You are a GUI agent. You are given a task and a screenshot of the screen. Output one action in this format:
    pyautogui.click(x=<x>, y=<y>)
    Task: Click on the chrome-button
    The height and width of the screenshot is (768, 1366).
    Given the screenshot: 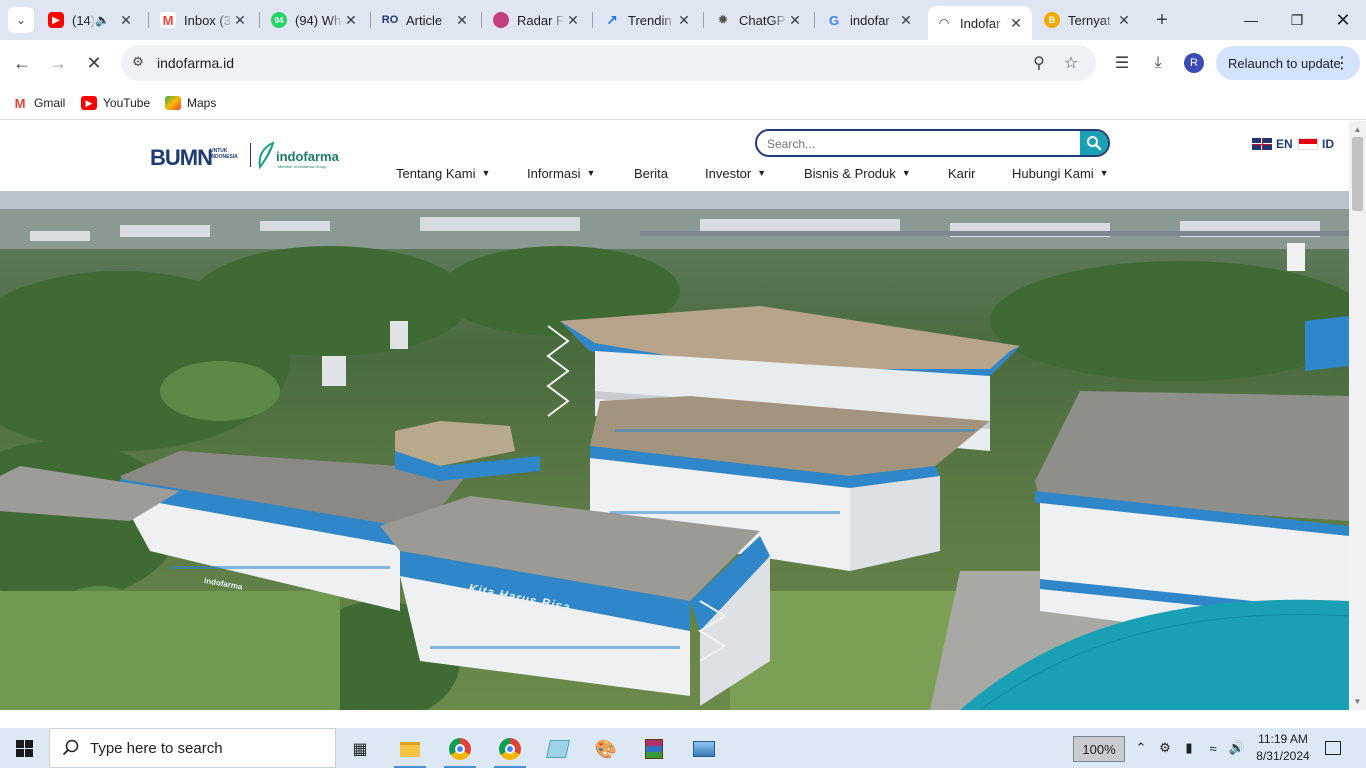 What is the action you would take?
    pyautogui.click(x=460, y=750)
    